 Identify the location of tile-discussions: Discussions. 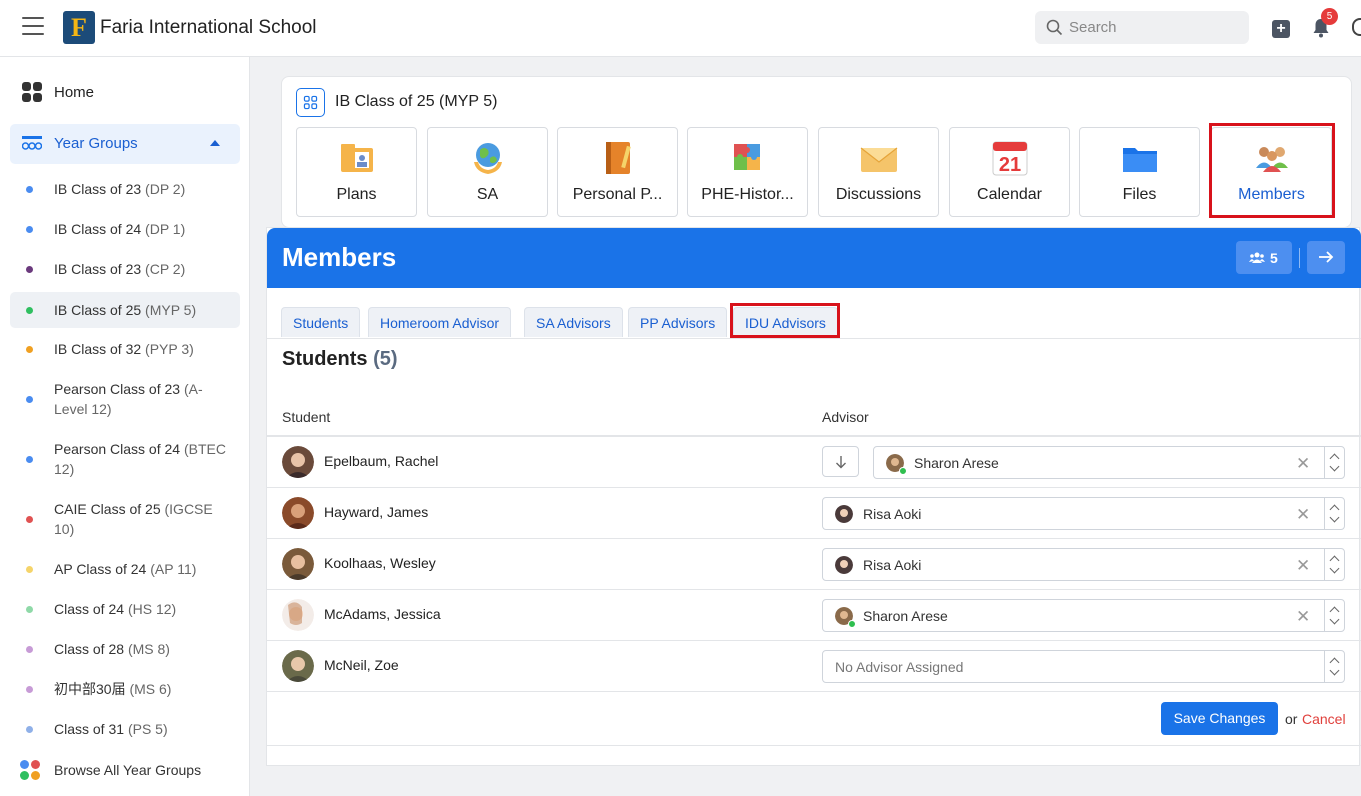
(878, 172).